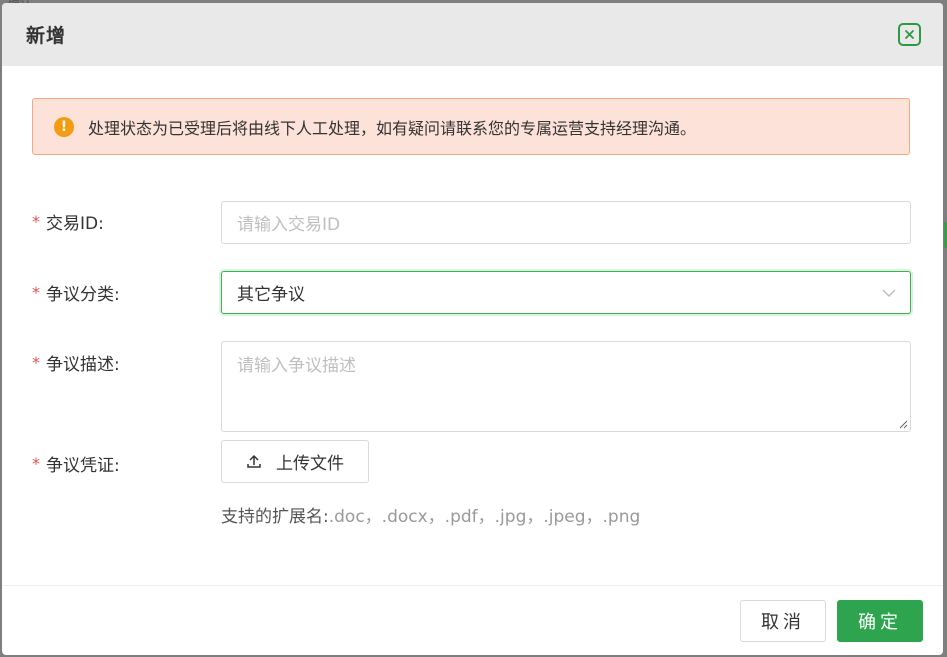 This screenshot has width=947, height=657. What do you see at coordinates (392, 128) in the screenshot?
I see `alert-text: 处理状态为已受理后将由线下人工处理，如有疑问请联系您的专属运营支持经理沟通。` at bounding box center [392, 128].